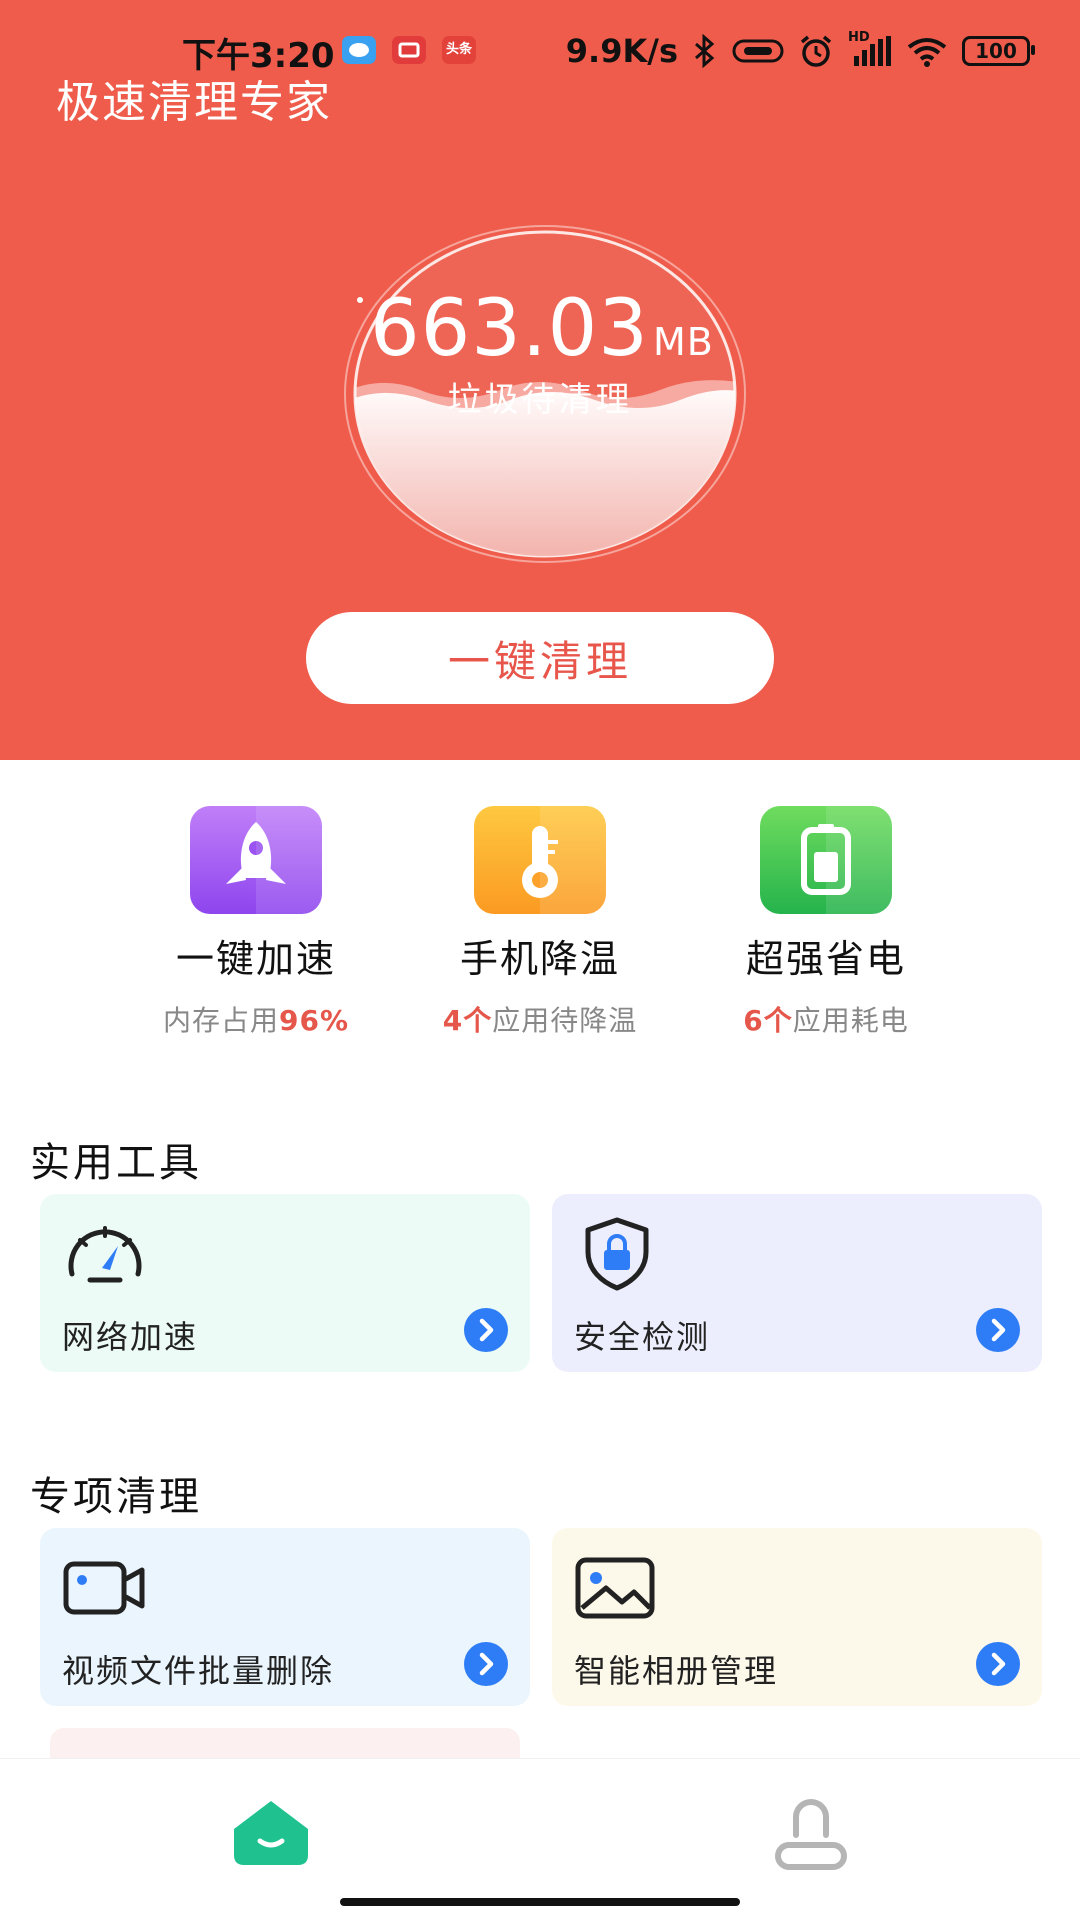 The width and height of the screenshot is (1080, 1921). Describe the element at coordinates (927, 52) in the screenshot. I see `wifi-icon` at that location.